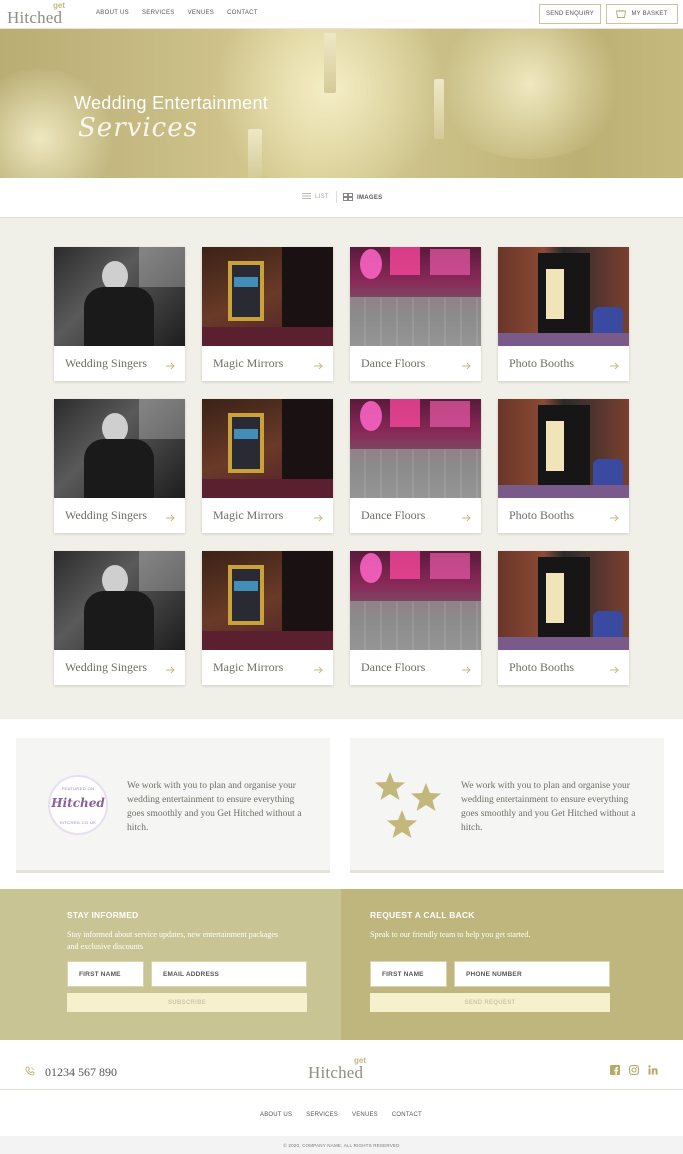  What do you see at coordinates (81, 1071) in the screenshot?
I see `phone-number: 01234 567 890` at bounding box center [81, 1071].